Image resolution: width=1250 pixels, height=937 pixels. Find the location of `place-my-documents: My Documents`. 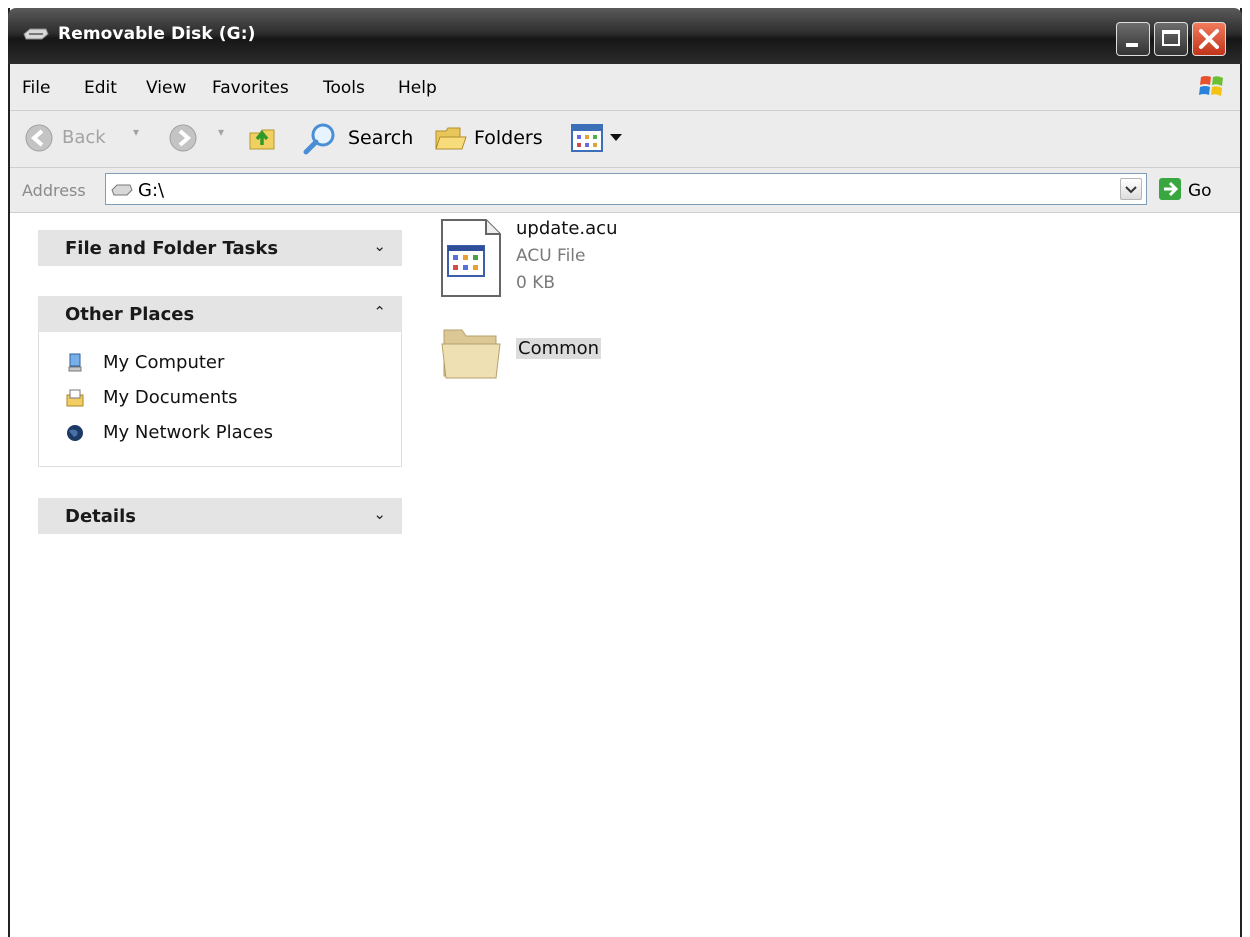

place-my-documents: My Documents is located at coordinates (151, 397).